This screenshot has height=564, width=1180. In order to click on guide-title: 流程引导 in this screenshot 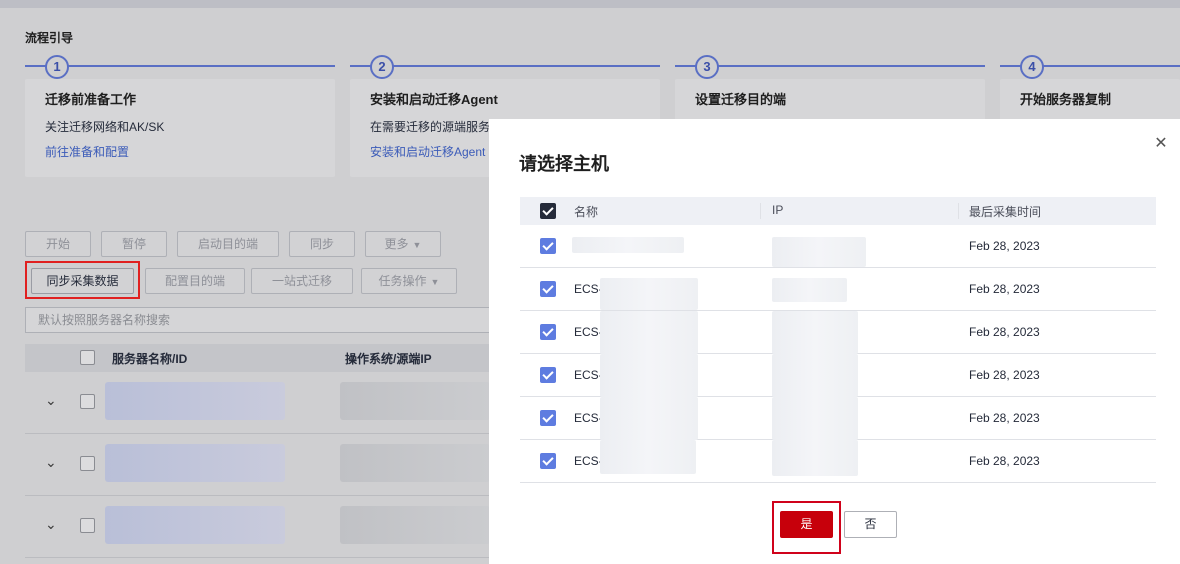, I will do `click(49, 38)`.